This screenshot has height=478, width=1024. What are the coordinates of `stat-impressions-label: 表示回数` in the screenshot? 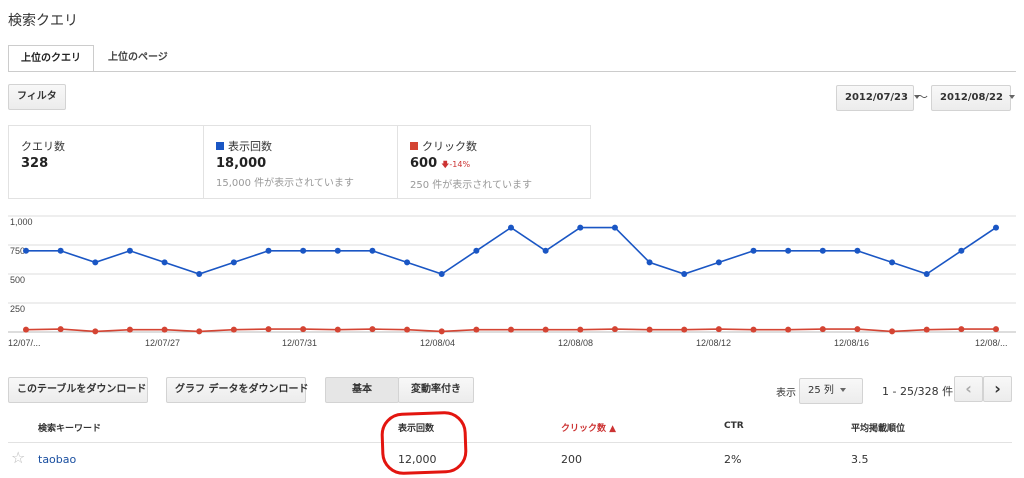 It's located at (250, 146).